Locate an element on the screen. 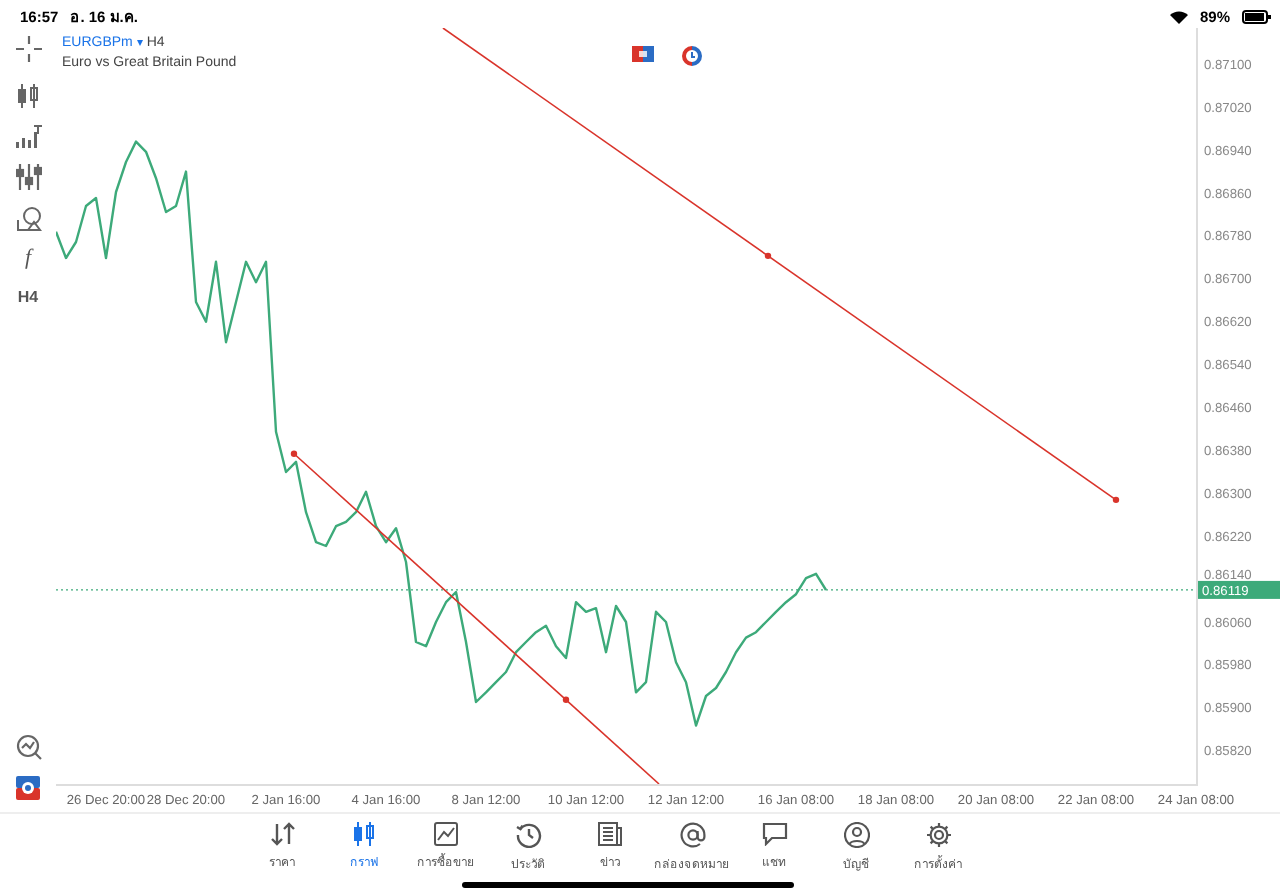  line-chart-icon is located at coordinates (446, 834).